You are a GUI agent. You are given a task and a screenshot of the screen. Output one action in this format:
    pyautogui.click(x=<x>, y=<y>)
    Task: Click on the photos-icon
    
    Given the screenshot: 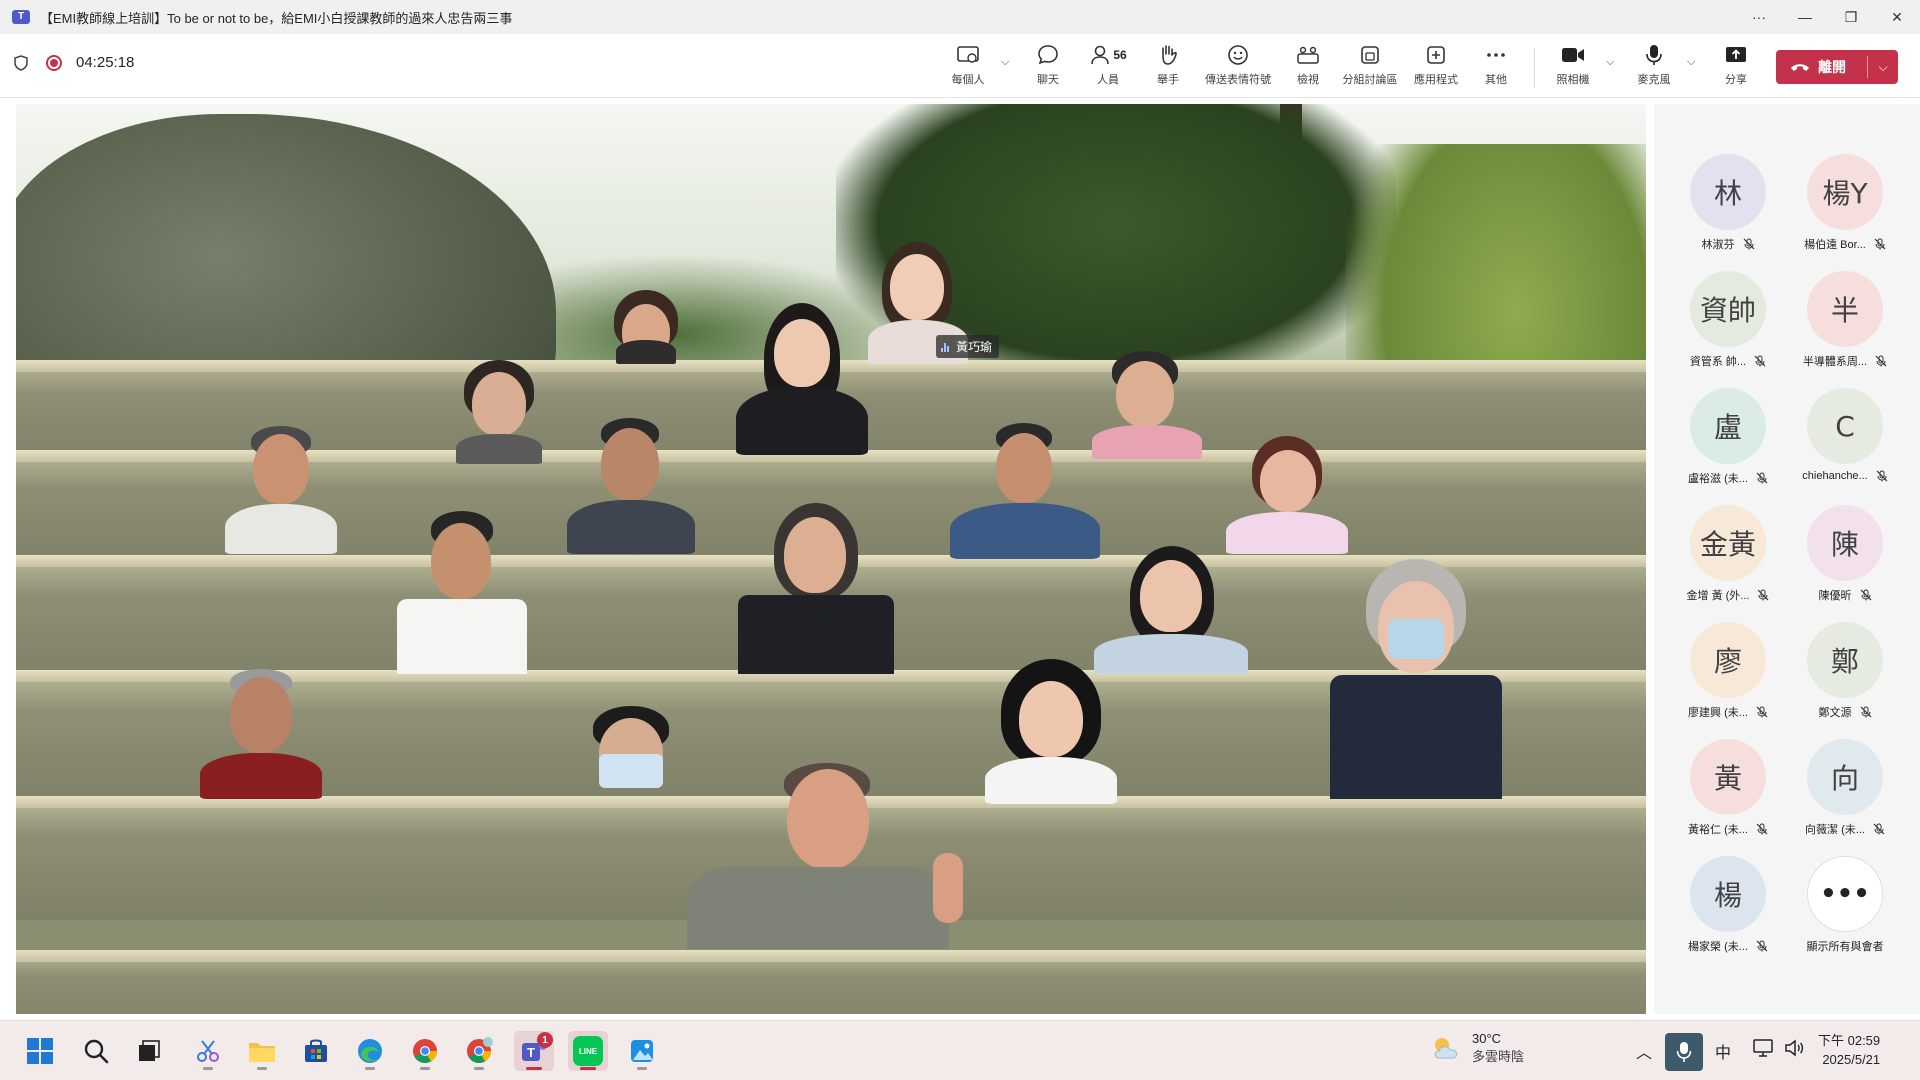 What is the action you would take?
    pyautogui.click(x=642, y=1051)
    